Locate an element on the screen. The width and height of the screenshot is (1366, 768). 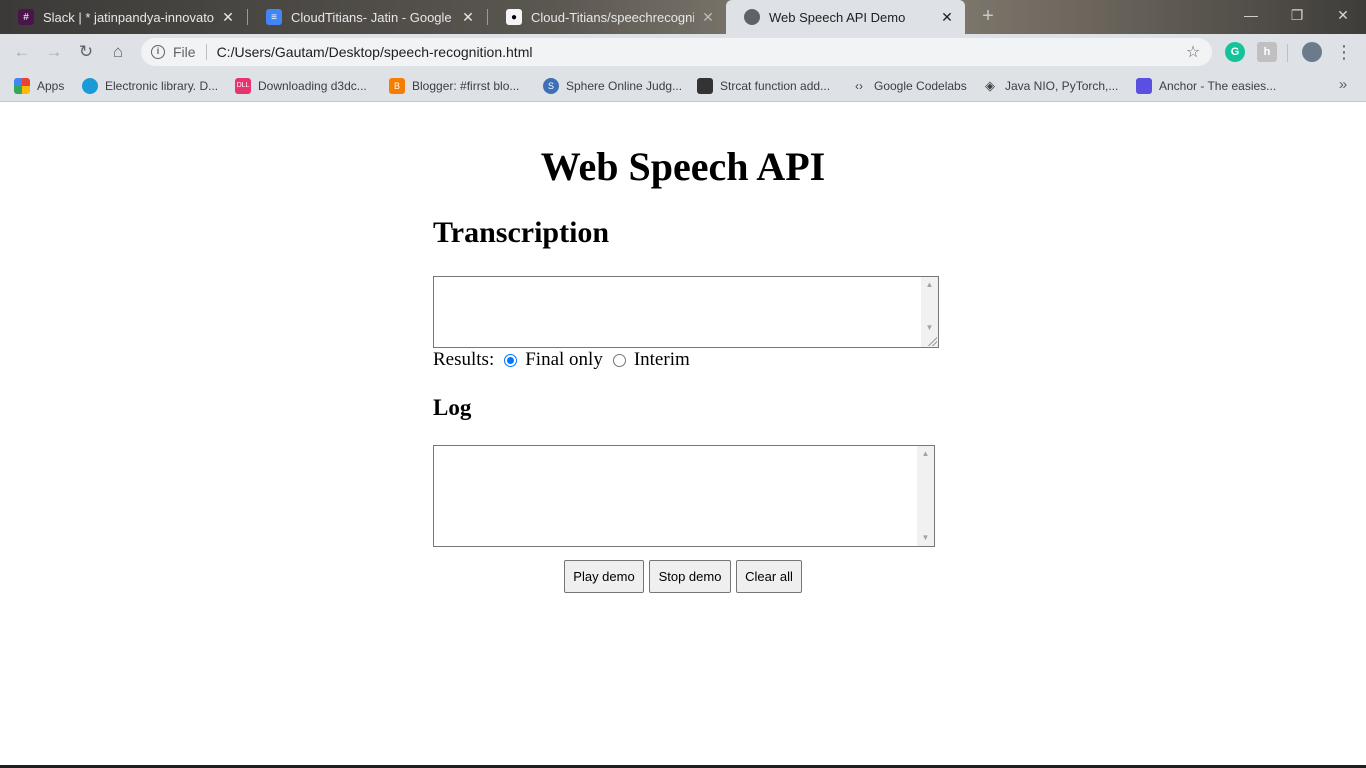
results-options: Results: Final only Interim is located at coordinates (561, 360).